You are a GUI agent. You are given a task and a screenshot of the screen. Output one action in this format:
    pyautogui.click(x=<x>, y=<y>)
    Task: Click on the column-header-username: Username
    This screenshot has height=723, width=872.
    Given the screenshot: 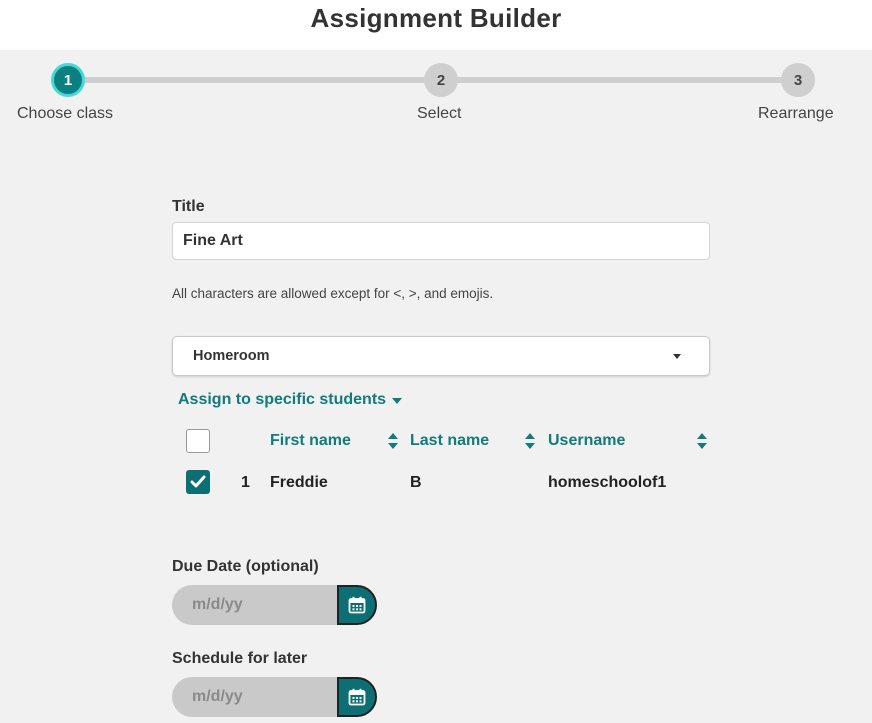 What is the action you would take?
    pyautogui.click(x=586, y=441)
    